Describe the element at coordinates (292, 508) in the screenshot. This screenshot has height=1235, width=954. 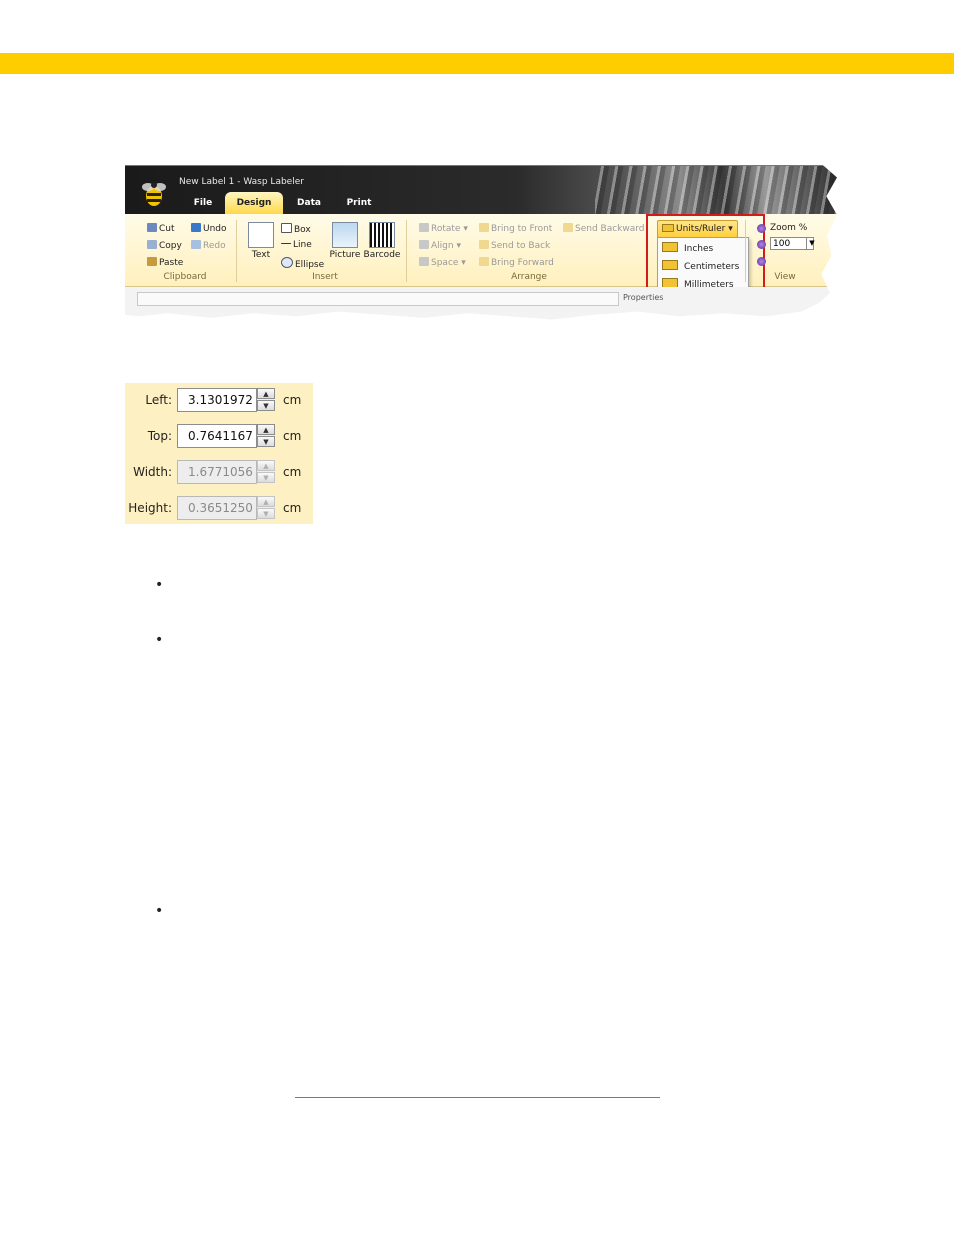
I see `height-unit: cm` at that location.